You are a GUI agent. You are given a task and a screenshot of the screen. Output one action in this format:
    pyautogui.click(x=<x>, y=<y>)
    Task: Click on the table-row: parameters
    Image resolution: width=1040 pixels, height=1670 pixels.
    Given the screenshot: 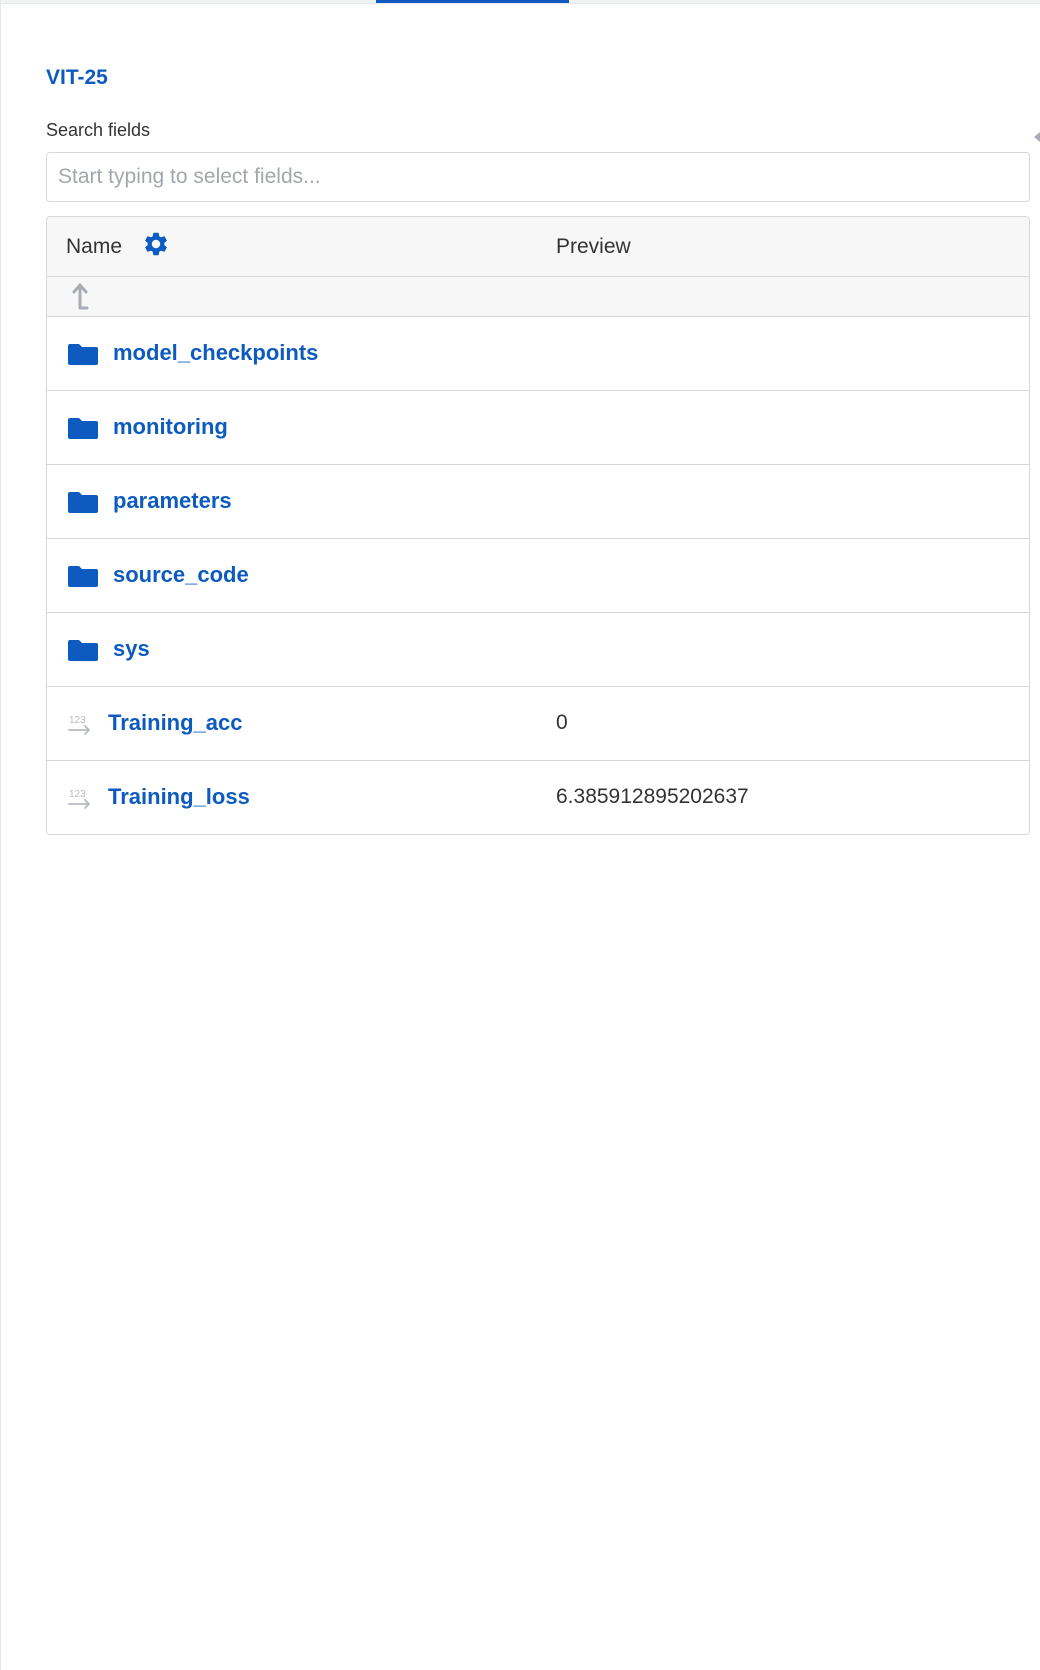 What is the action you would take?
    pyautogui.click(x=538, y=502)
    